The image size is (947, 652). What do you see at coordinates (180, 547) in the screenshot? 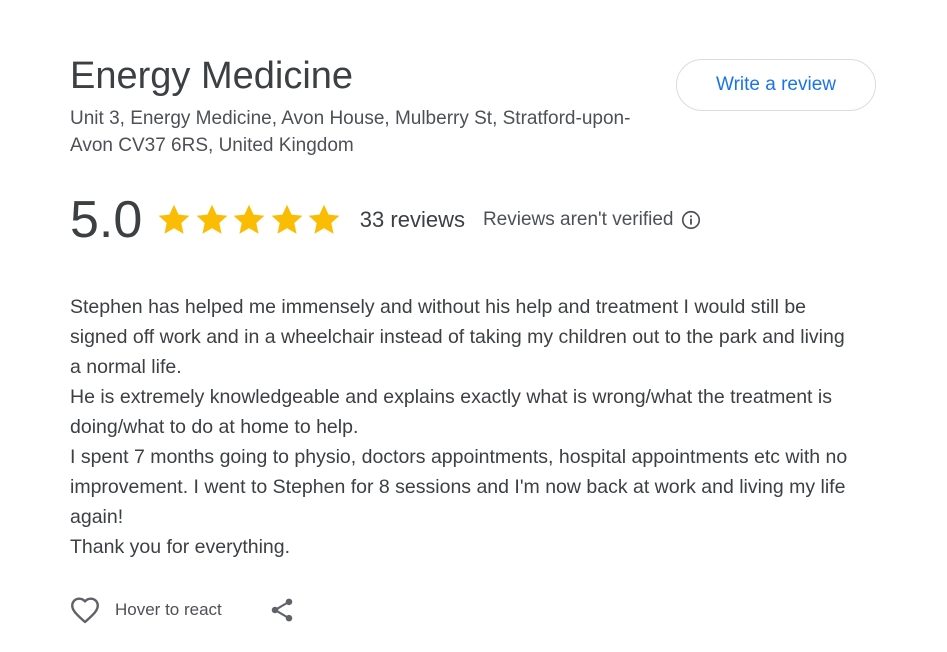
I see `review-paragraph: Thank you for everything.` at bounding box center [180, 547].